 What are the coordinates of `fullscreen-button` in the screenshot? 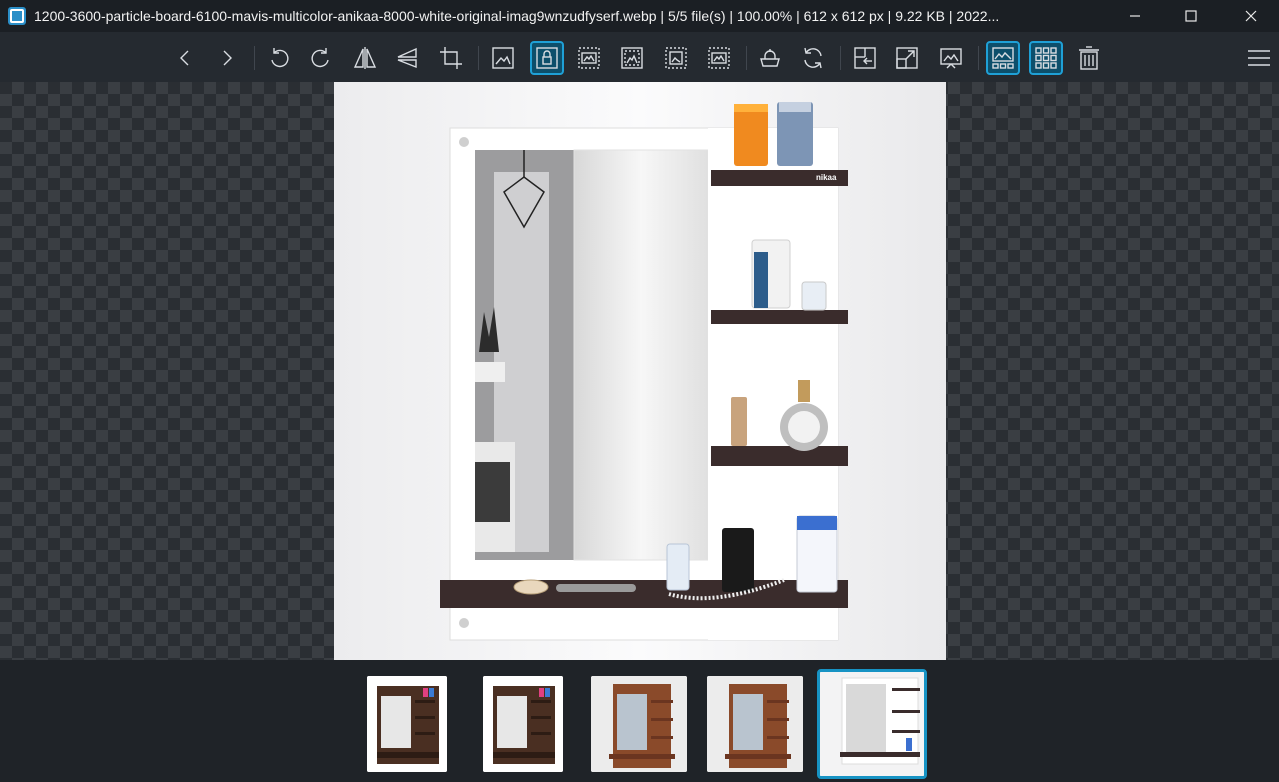 It's located at (907, 58).